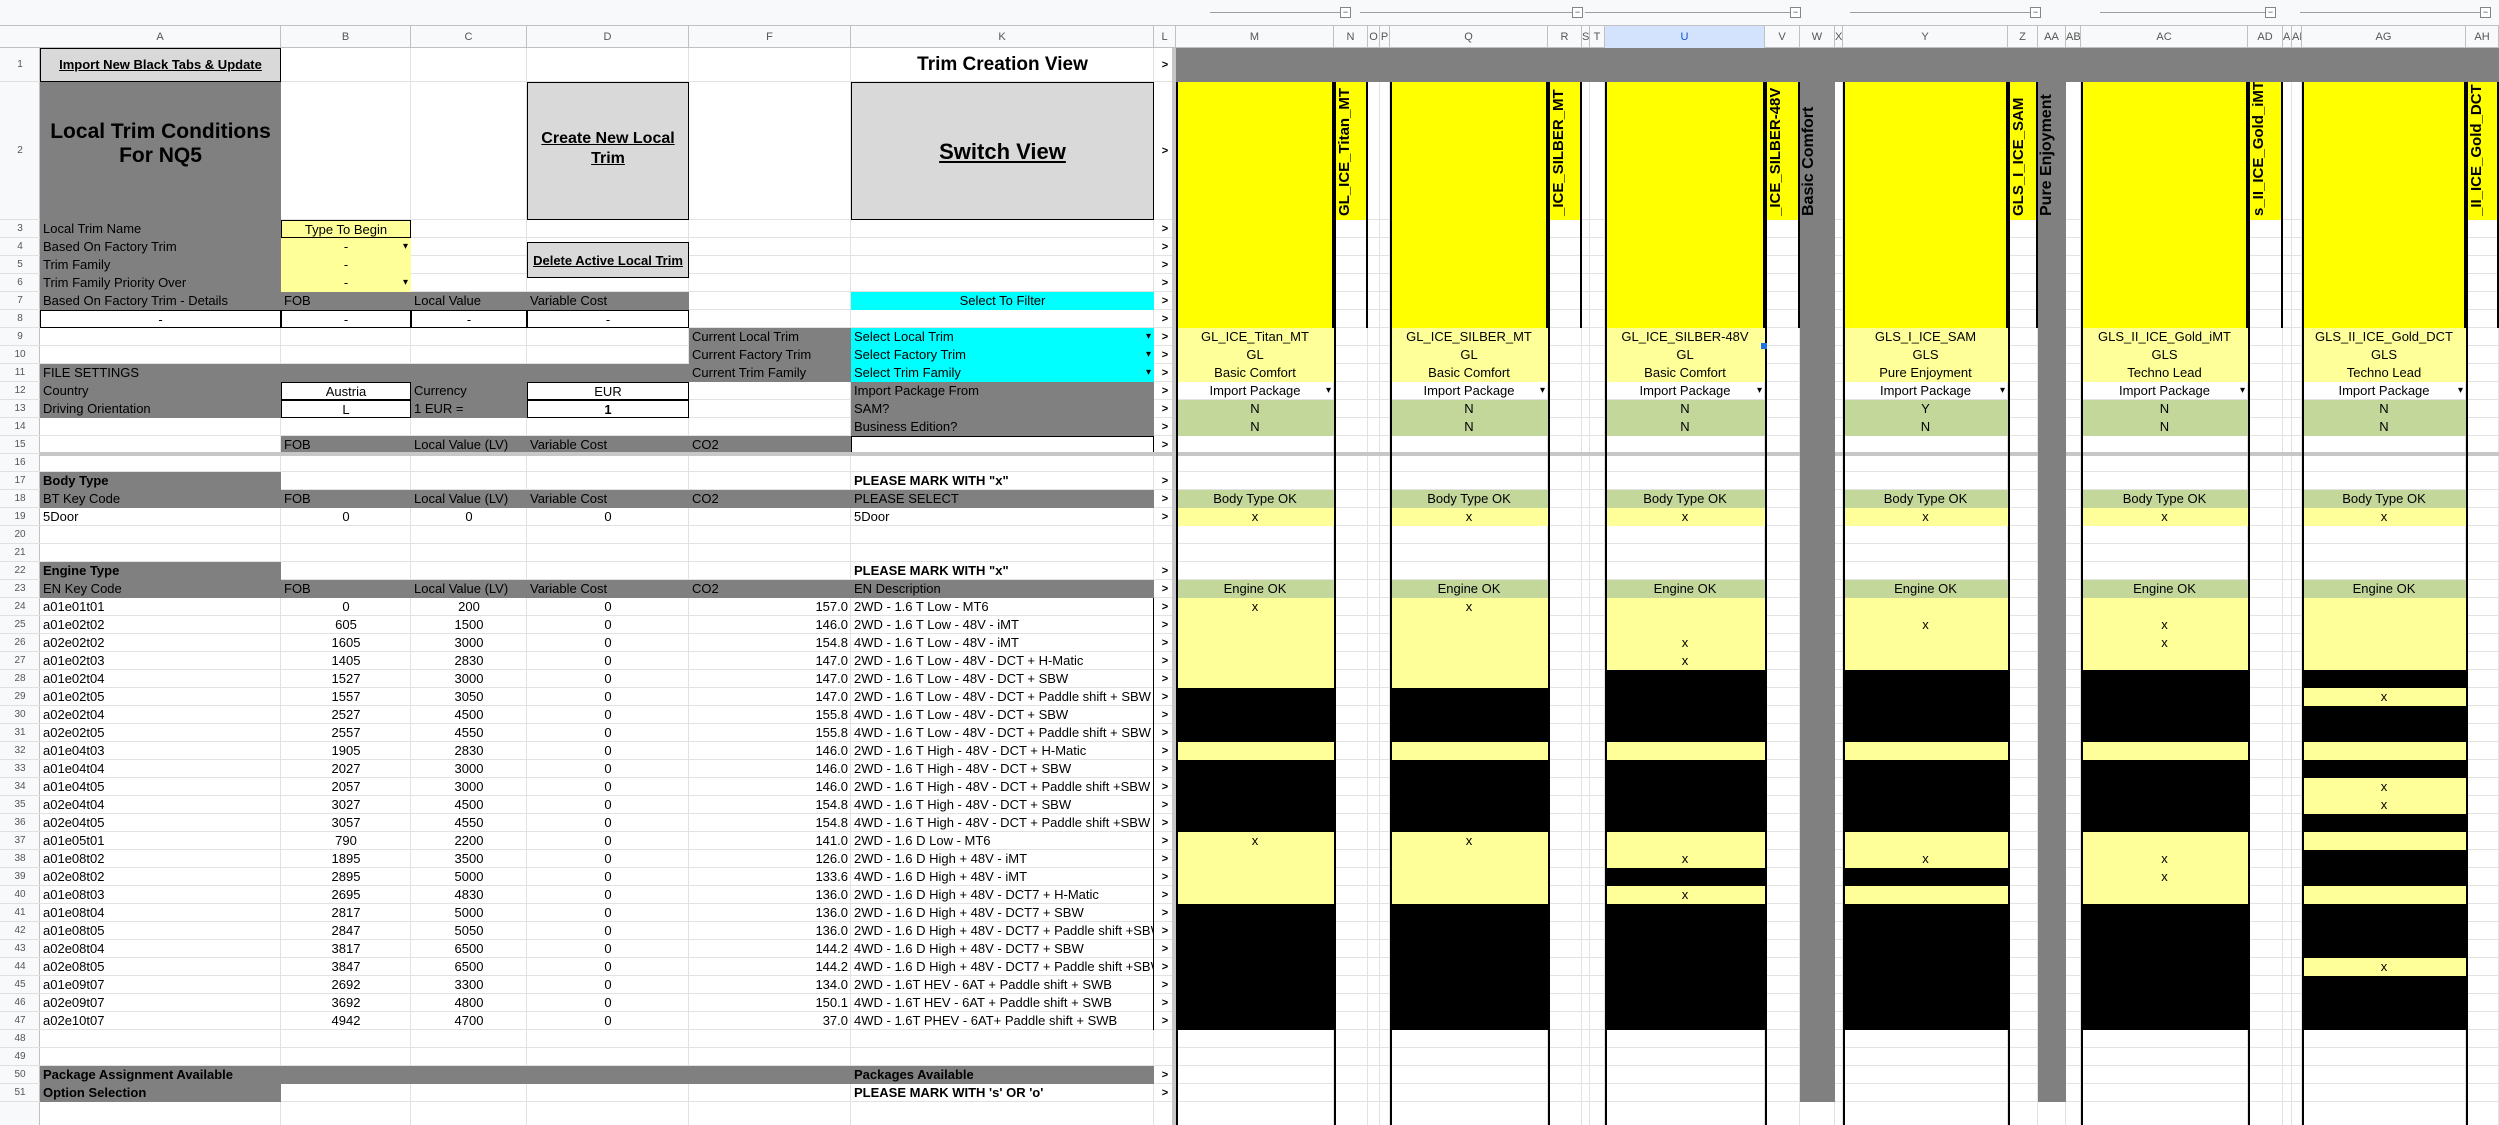 Image resolution: width=2499 pixels, height=1125 pixels. What do you see at coordinates (608, 409) in the screenshot?
I see `eur-rate-value: 1` at bounding box center [608, 409].